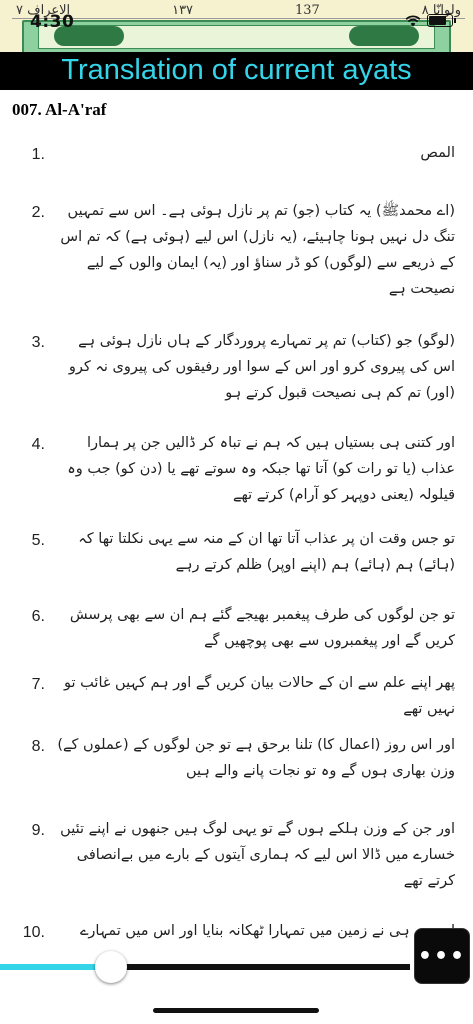  I want to click on progress-thumb, so click(110, 967).